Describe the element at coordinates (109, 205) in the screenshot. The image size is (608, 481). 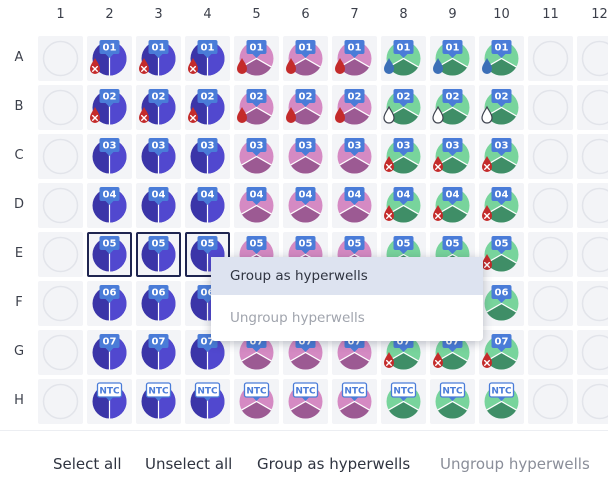
I see `well-D2: 04` at that location.